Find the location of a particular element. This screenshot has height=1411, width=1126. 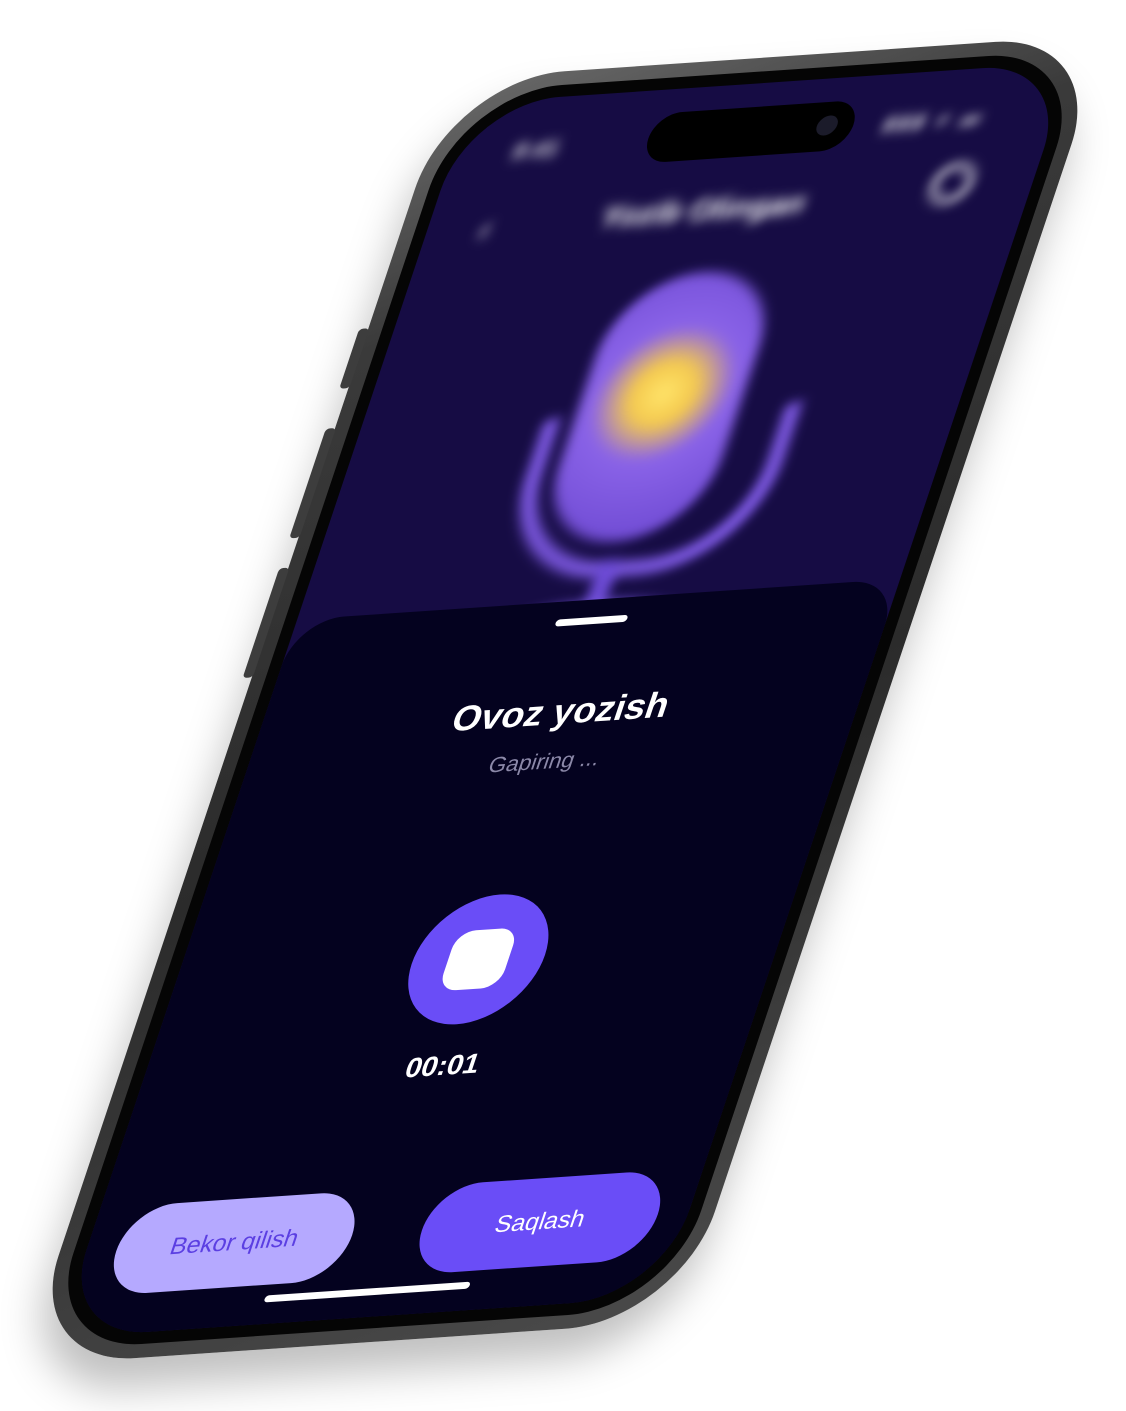

chevron-left-icon: ‹ is located at coordinates (485, 230).